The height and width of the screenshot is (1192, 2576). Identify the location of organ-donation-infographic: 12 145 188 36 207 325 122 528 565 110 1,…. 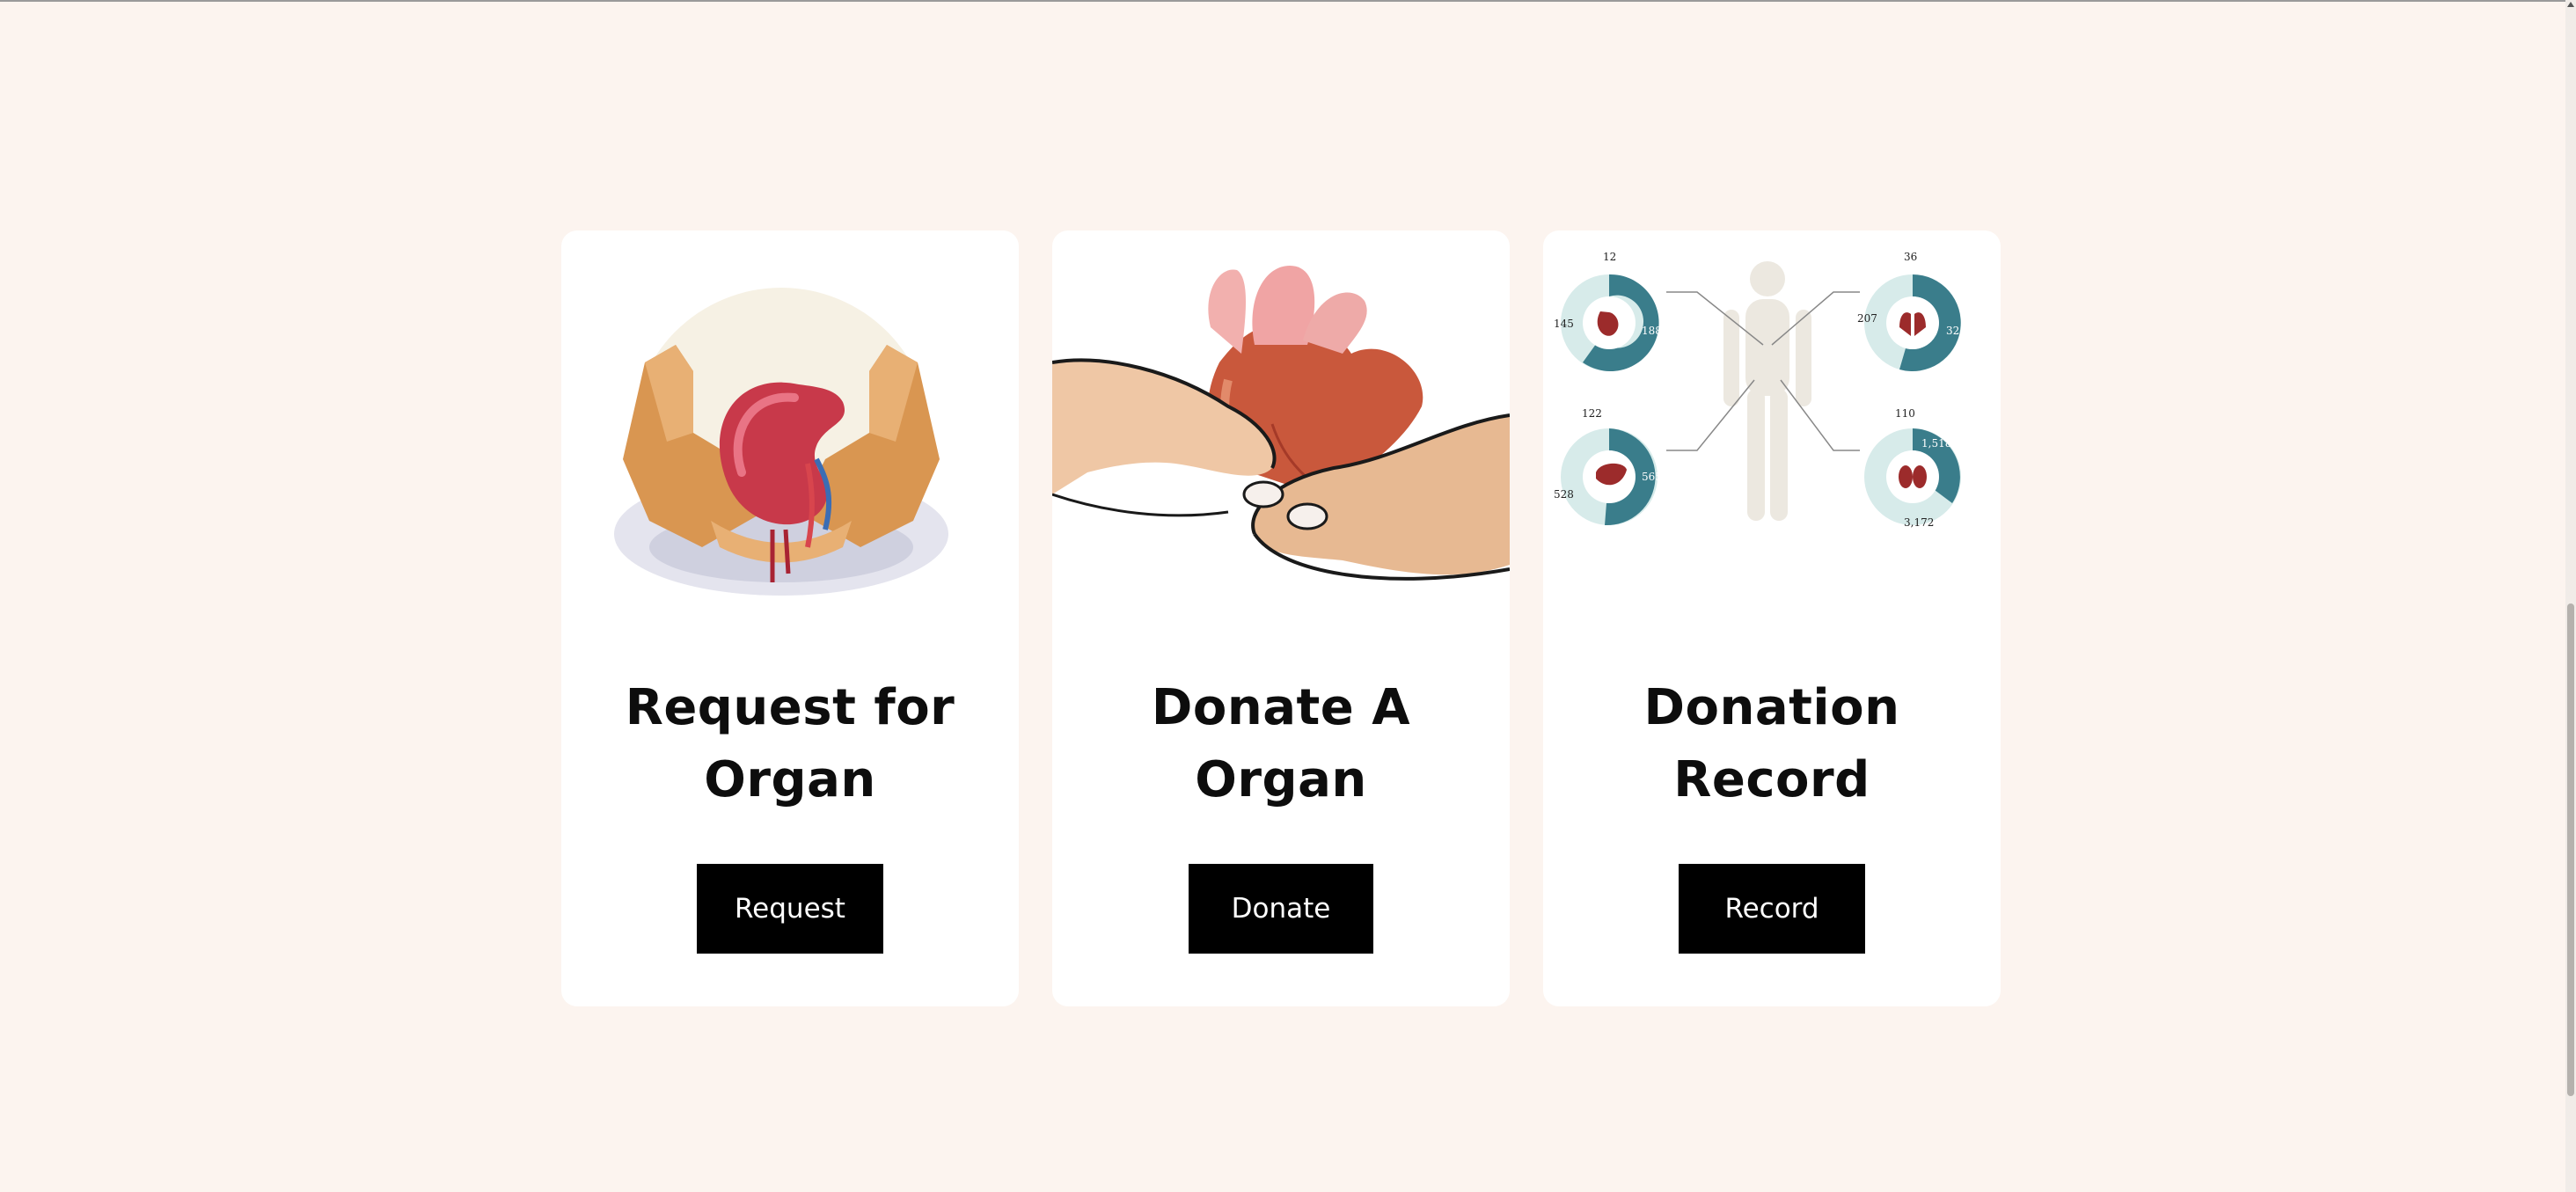
(1772, 424).